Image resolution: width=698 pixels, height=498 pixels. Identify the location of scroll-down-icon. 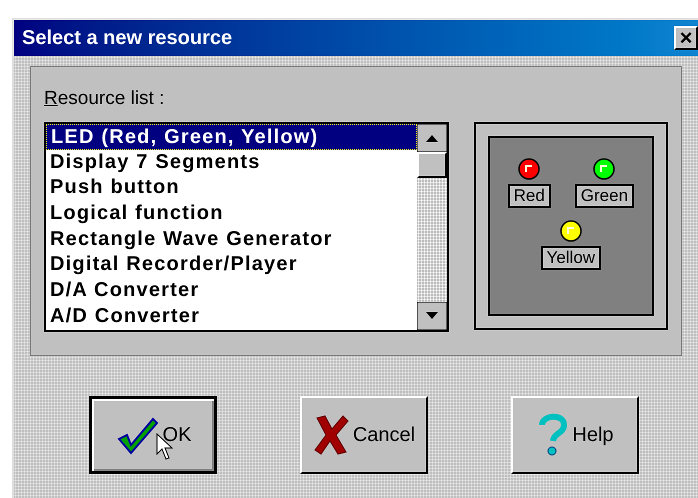
(431, 316).